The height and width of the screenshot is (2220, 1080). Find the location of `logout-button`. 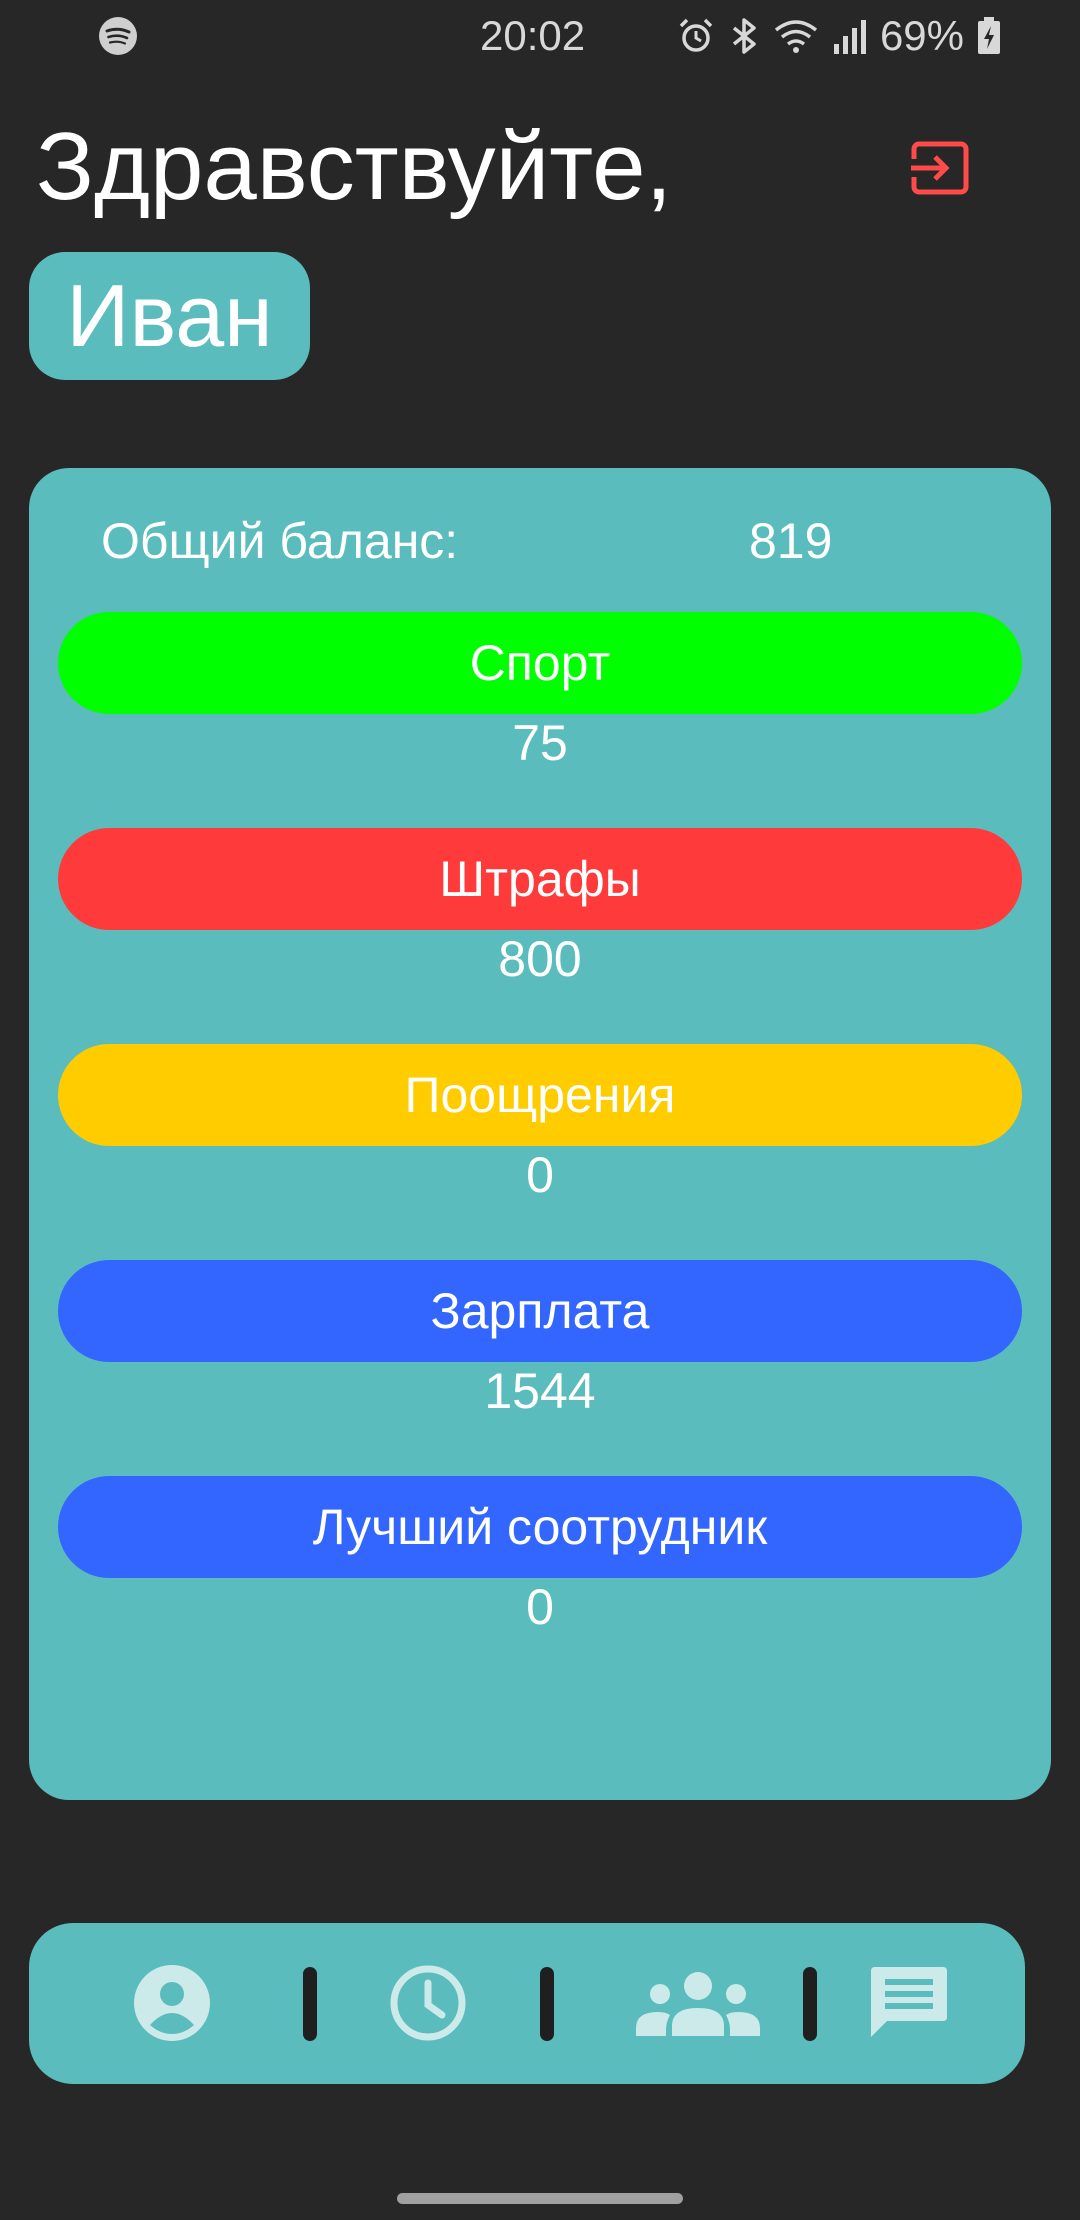

logout-button is located at coordinates (940, 170).